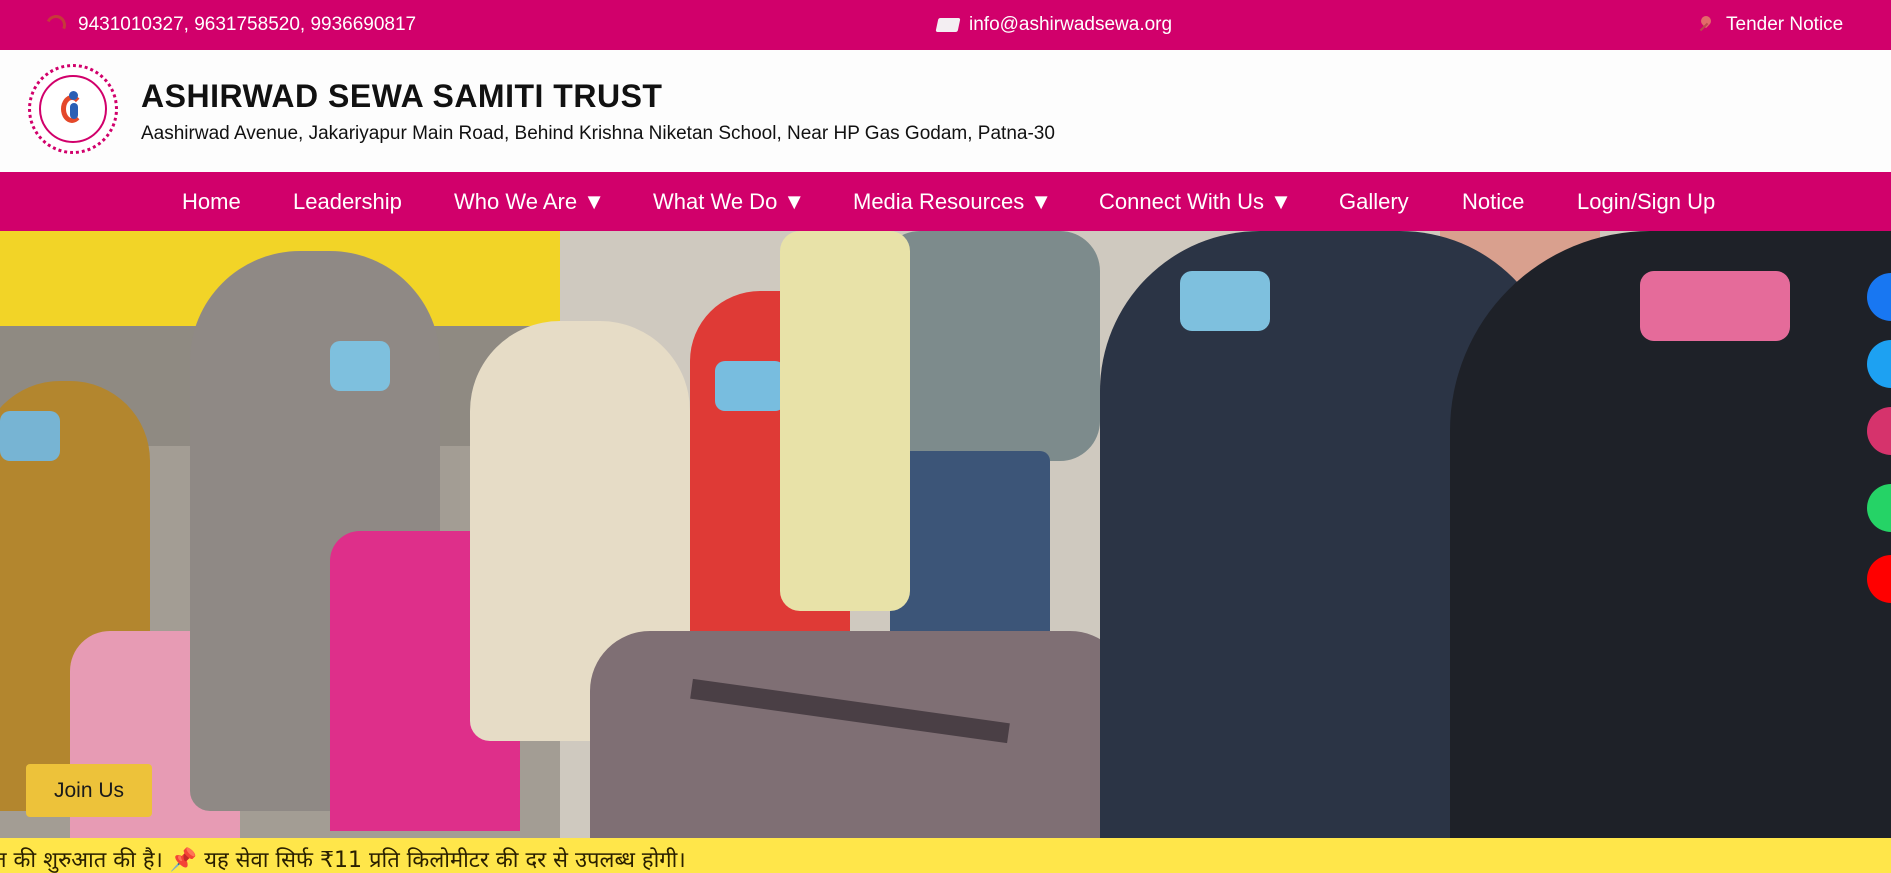 The height and width of the screenshot is (873, 1891). I want to click on nav-what-we-do: What We Do ▼, so click(729, 202).